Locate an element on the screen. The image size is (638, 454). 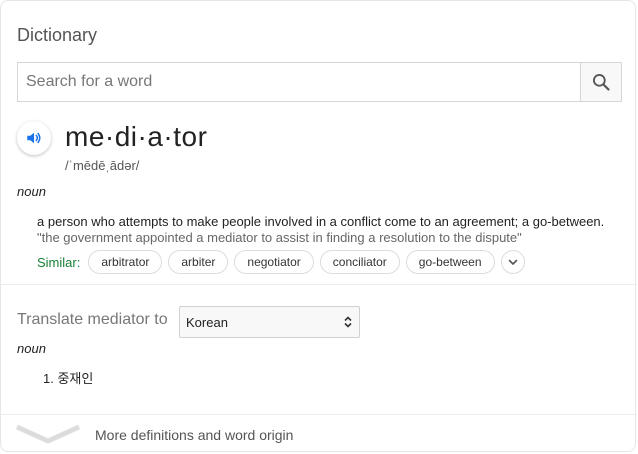
similar-label: Similar: is located at coordinates (59, 262).